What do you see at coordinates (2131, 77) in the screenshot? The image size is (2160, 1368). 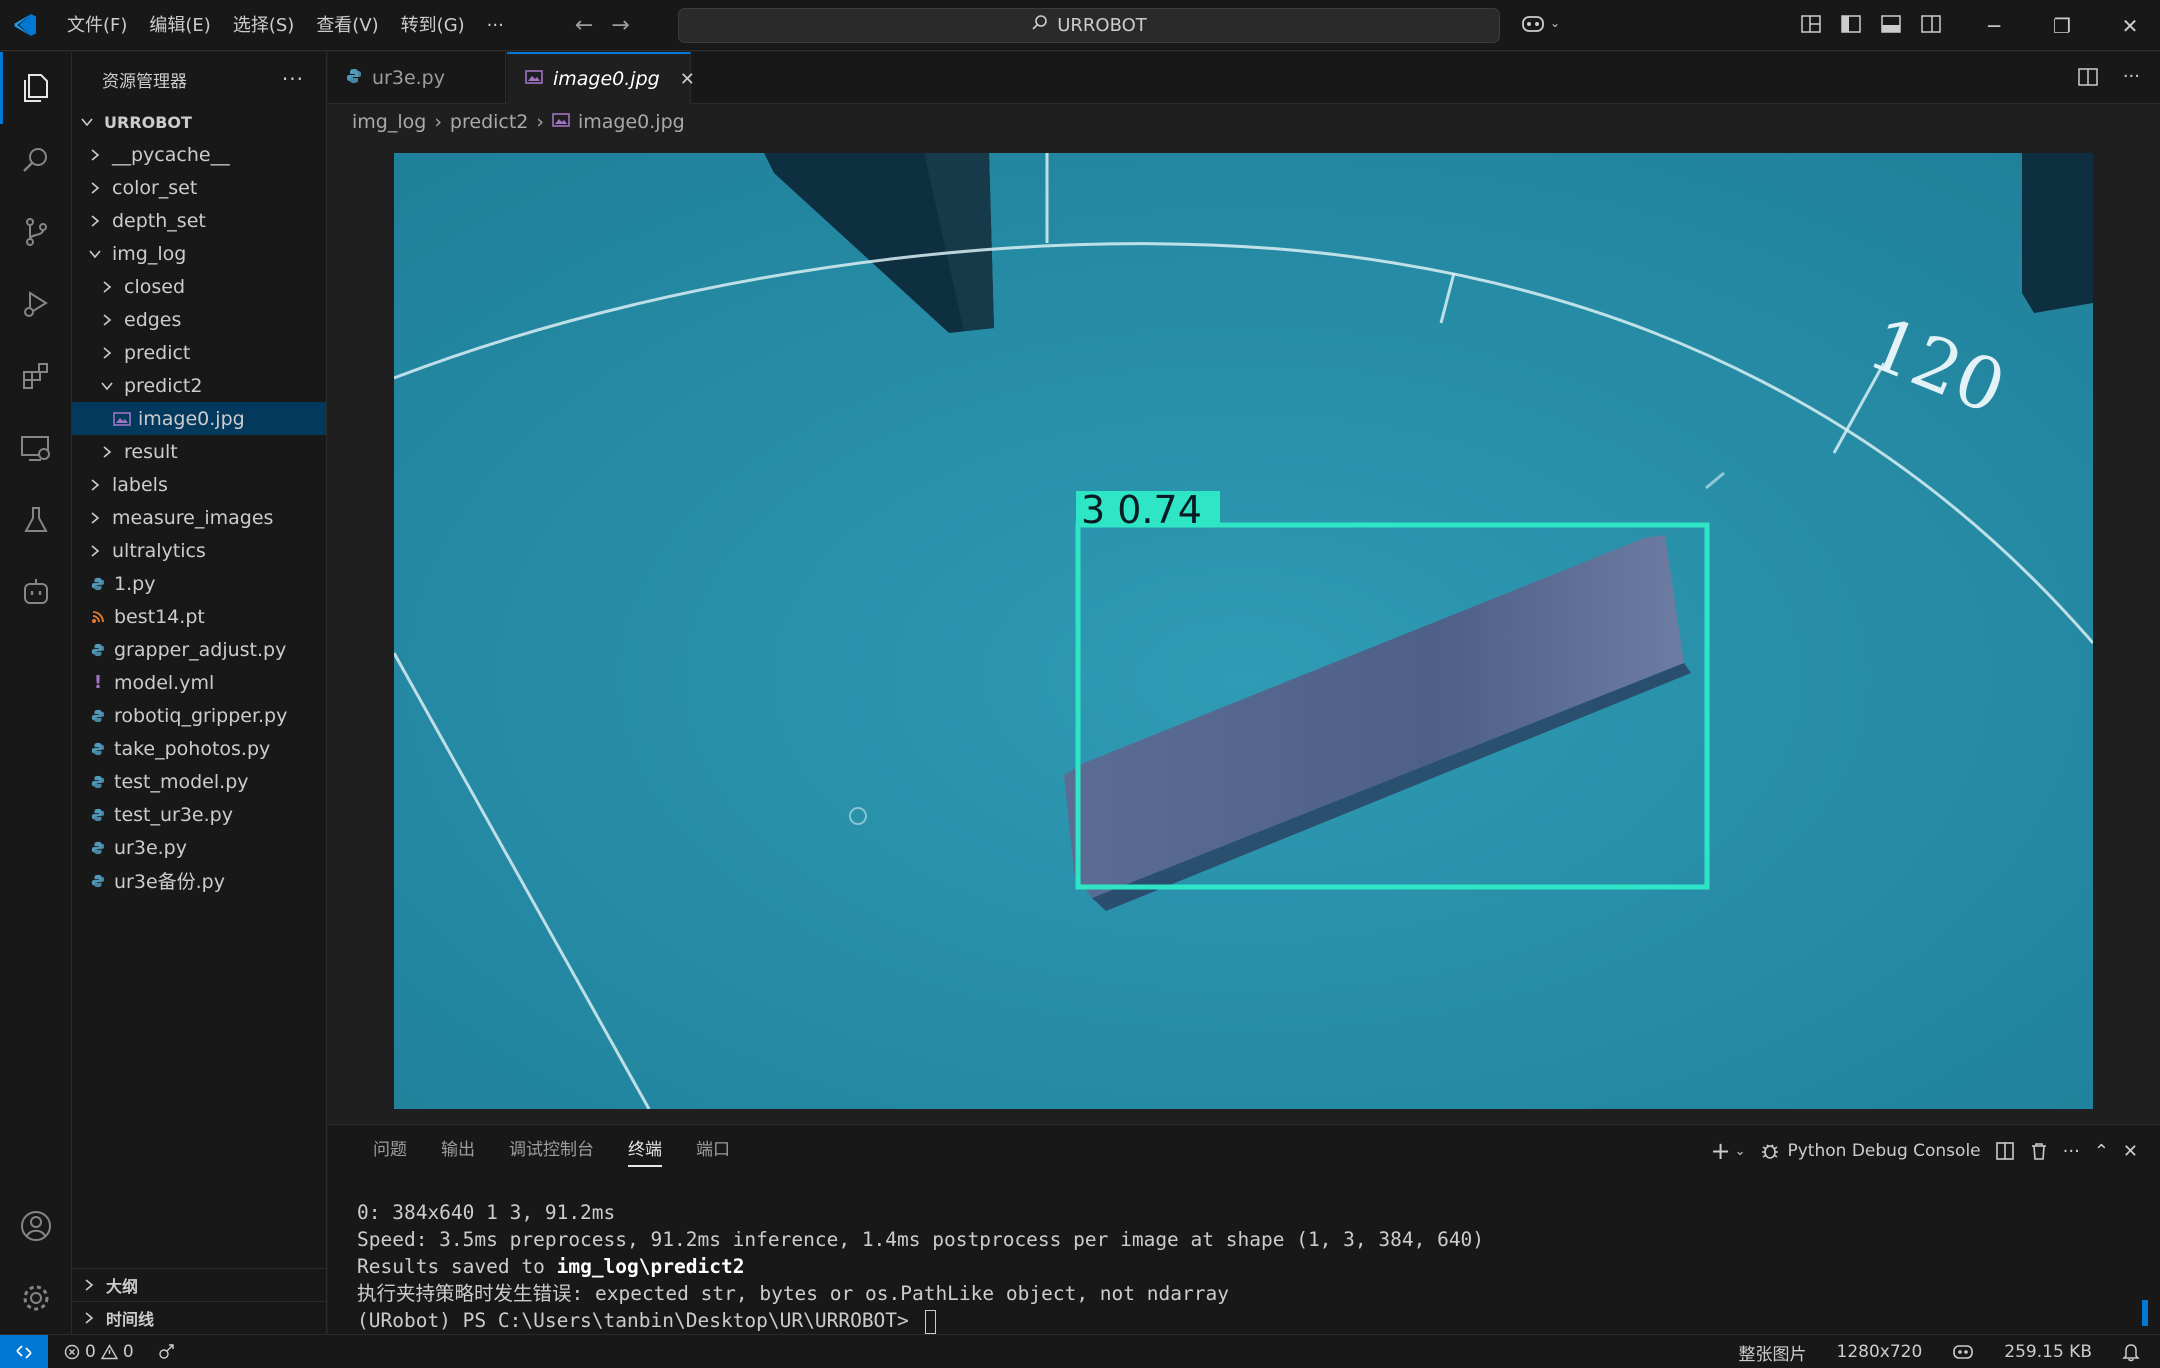 I see `editor-more-actions-icon: ···` at bounding box center [2131, 77].